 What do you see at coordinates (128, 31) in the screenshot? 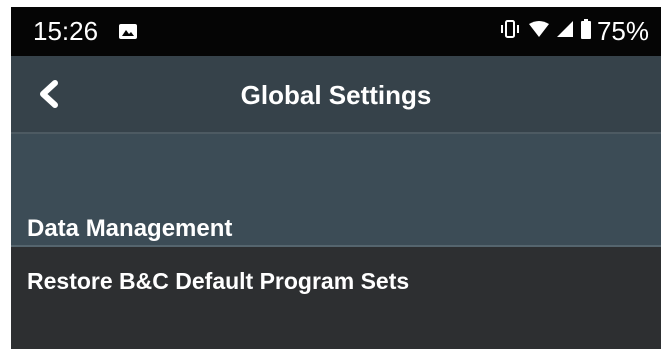
I see `image-icon` at bounding box center [128, 31].